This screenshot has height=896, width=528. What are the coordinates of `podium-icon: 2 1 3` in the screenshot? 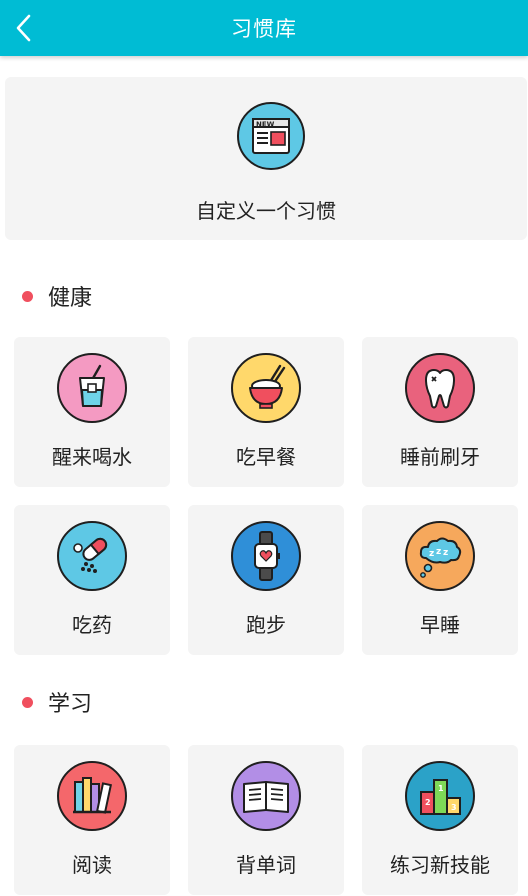 It's located at (440, 796).